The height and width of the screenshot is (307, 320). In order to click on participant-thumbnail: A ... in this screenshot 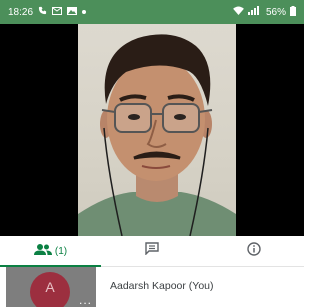, I will do `click(51, 287)`.